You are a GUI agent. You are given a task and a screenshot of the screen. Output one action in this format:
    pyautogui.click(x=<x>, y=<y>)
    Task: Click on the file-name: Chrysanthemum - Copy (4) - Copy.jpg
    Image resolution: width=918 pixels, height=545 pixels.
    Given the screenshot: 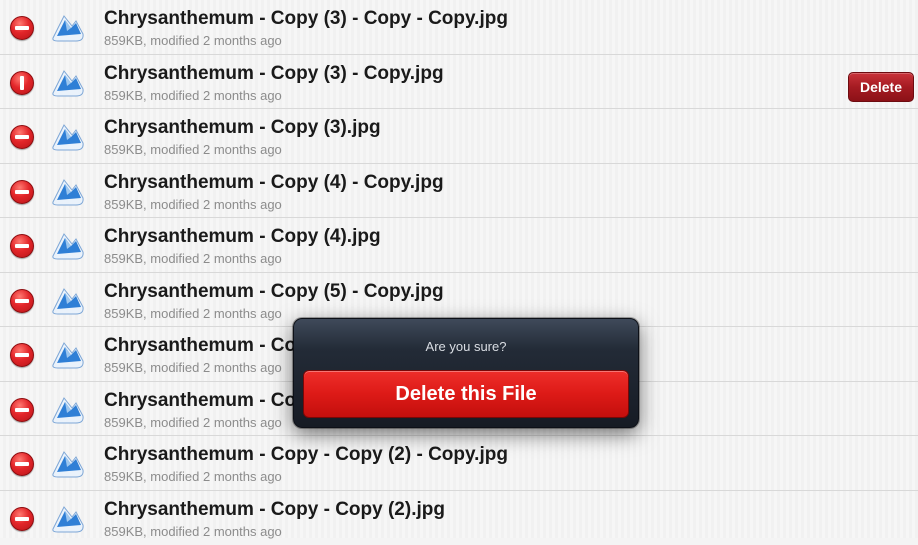 What is the action you would take?
    pyautogui.click(x=274, y=183)
    